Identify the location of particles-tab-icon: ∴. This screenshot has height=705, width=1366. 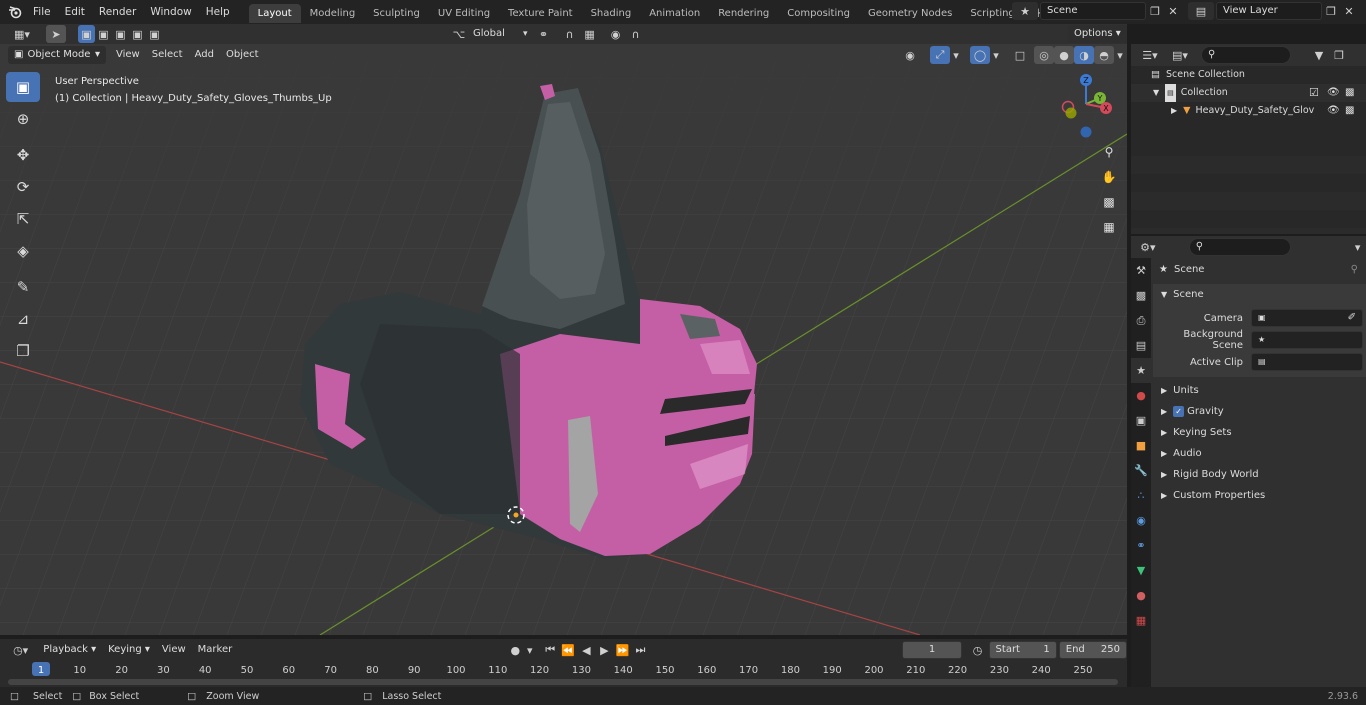
(1141, 495).